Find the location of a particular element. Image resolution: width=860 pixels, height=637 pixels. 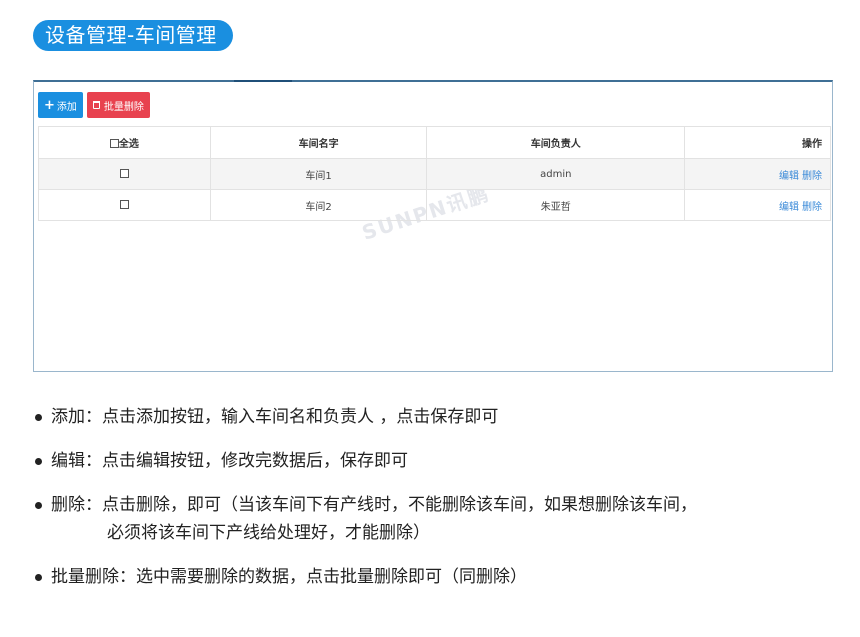

batch-delete-button-label: 批量删除 is located at coordinates (123, 107).